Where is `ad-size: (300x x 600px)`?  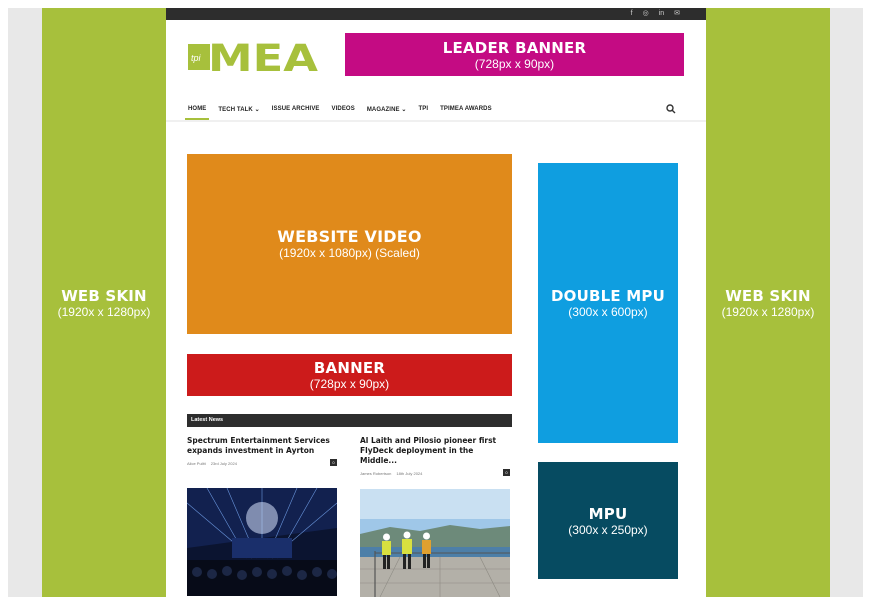 ad-size: (300x x 600px) is located at coordinates (608, 312).